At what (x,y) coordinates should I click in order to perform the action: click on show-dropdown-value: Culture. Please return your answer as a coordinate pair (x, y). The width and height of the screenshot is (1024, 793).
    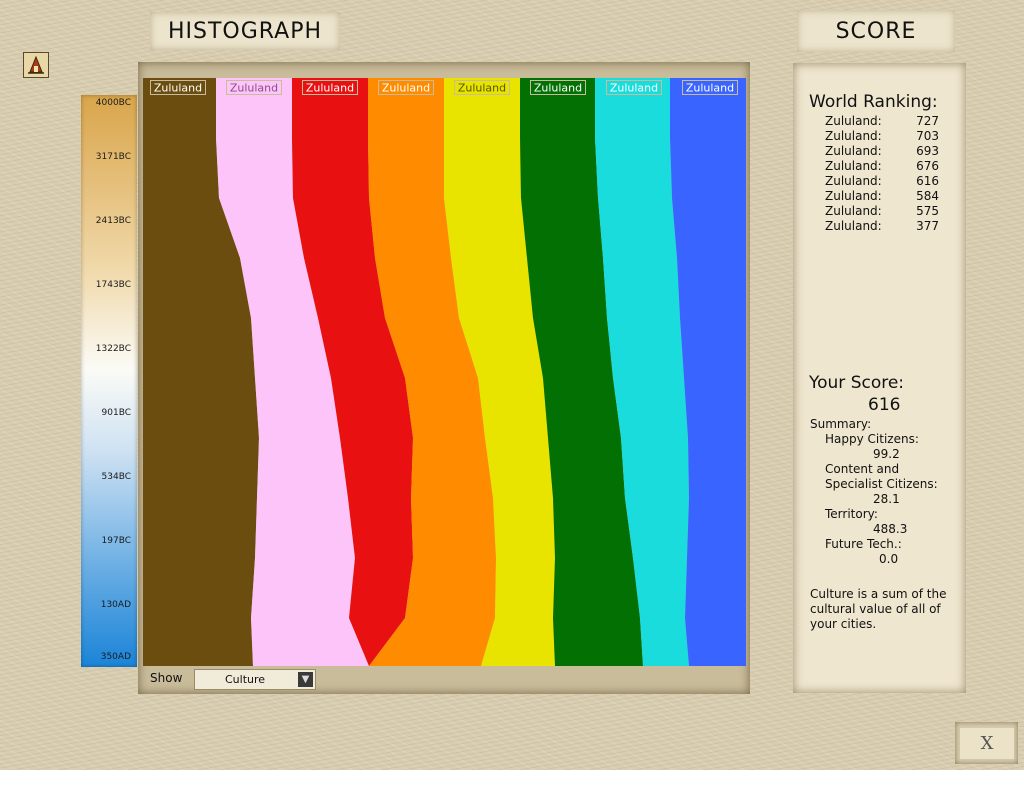
    Looking at the image, I should click on (245, 679).